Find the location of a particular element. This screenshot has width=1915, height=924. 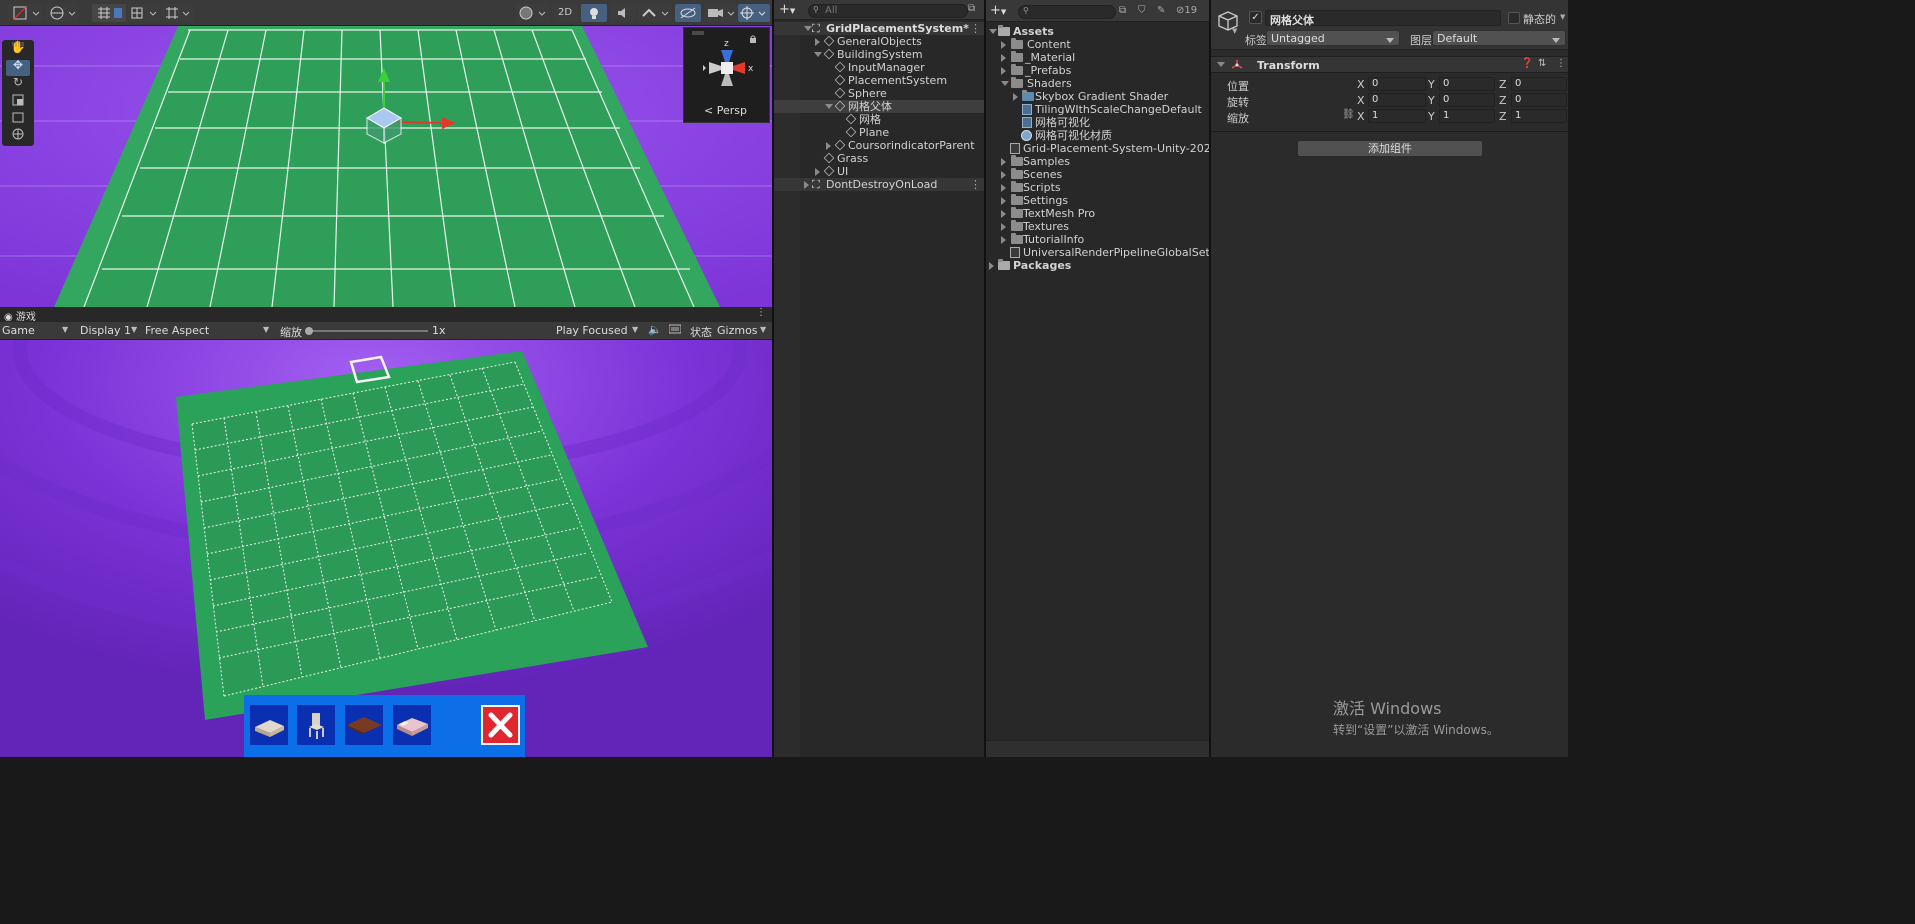

globe-toggle is located at coordinates (62, 13).